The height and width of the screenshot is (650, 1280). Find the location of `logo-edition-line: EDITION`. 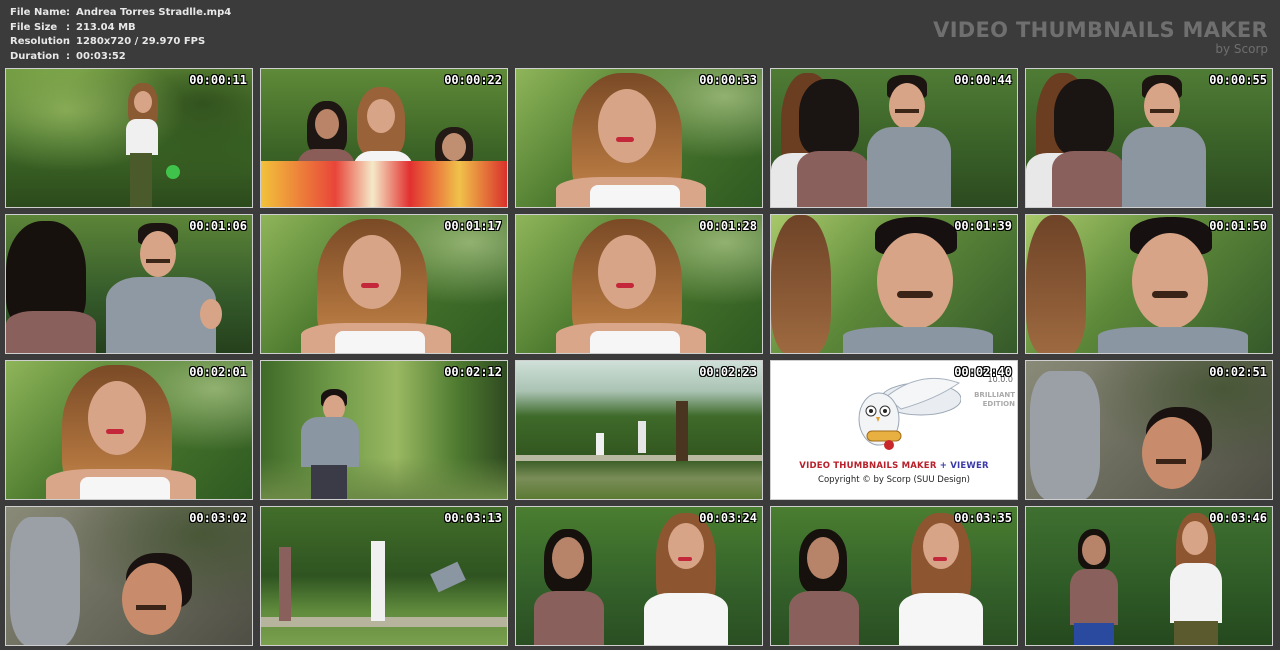

logo-edition-line: EDITION is located at coordinates (998, 404).